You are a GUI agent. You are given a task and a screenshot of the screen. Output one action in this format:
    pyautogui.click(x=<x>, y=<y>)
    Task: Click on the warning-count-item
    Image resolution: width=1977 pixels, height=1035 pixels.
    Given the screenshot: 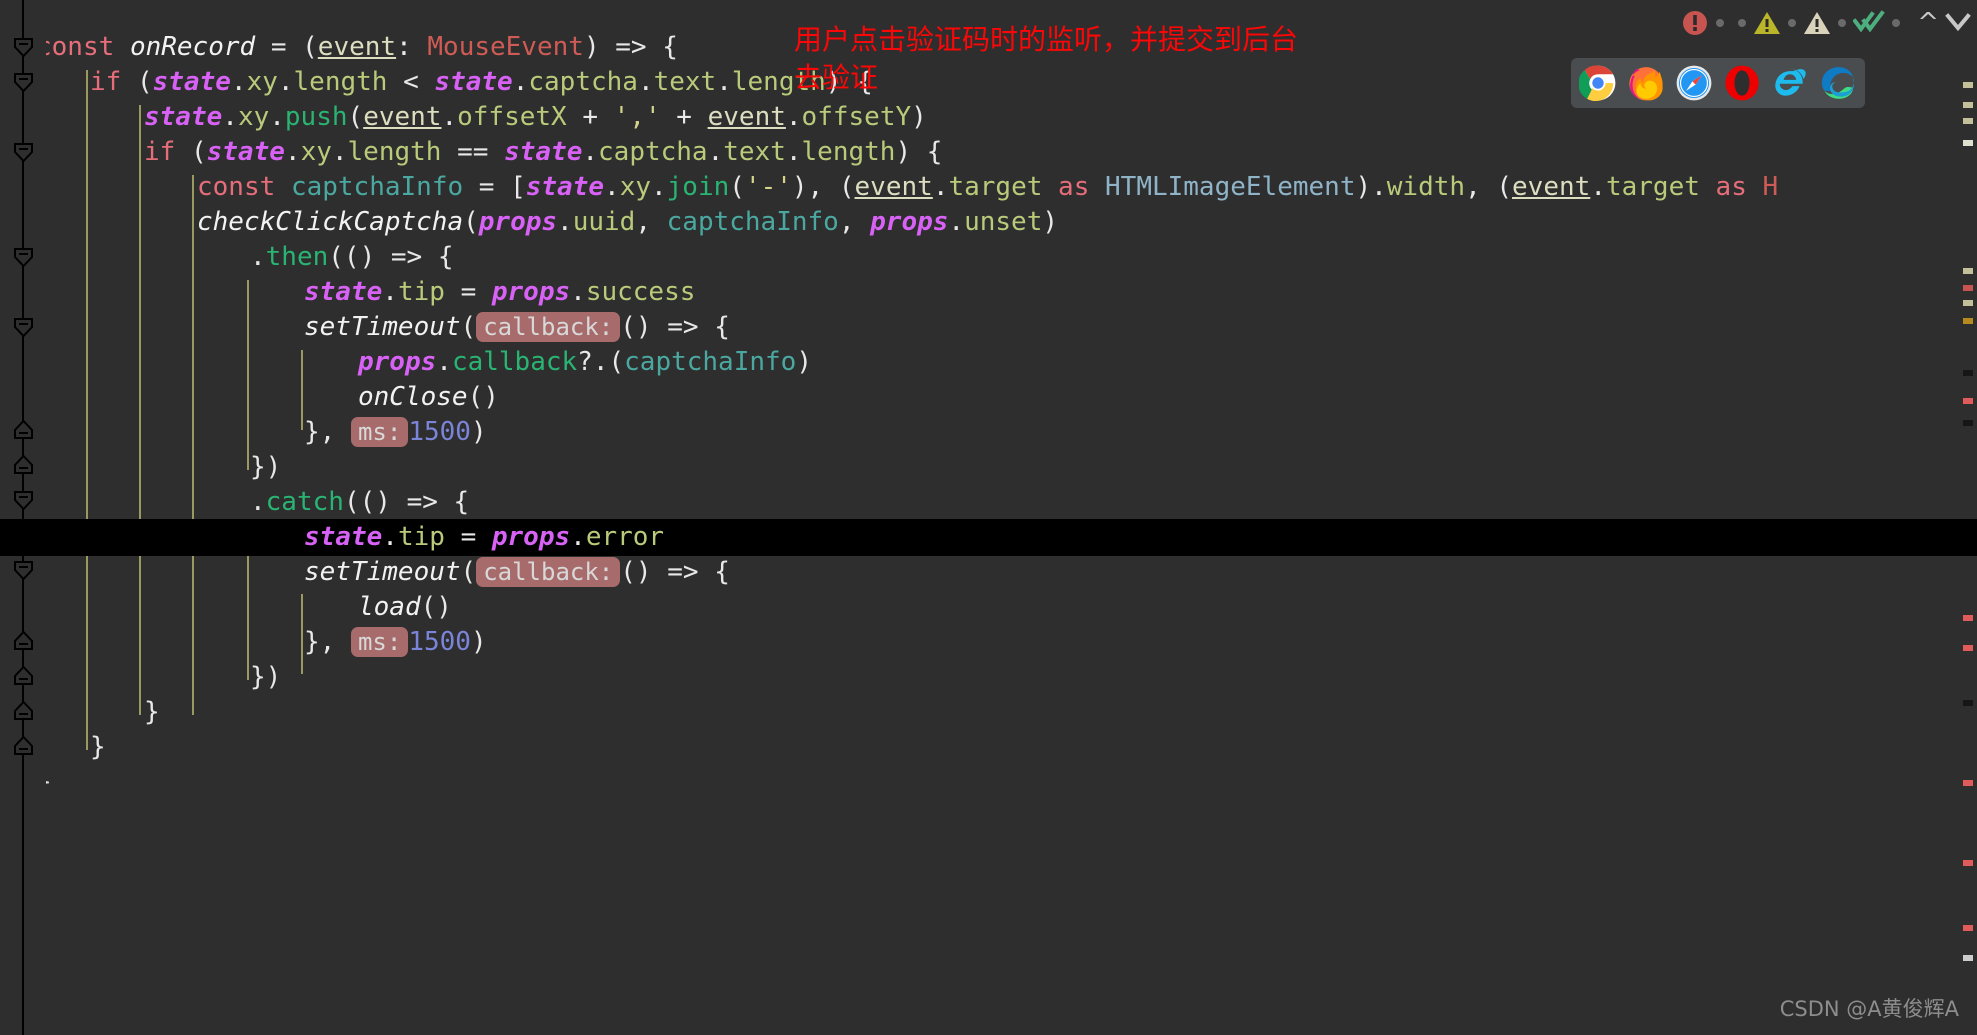 What is the action you would take?
    pyautogui.click(x=1767, y=23)
    